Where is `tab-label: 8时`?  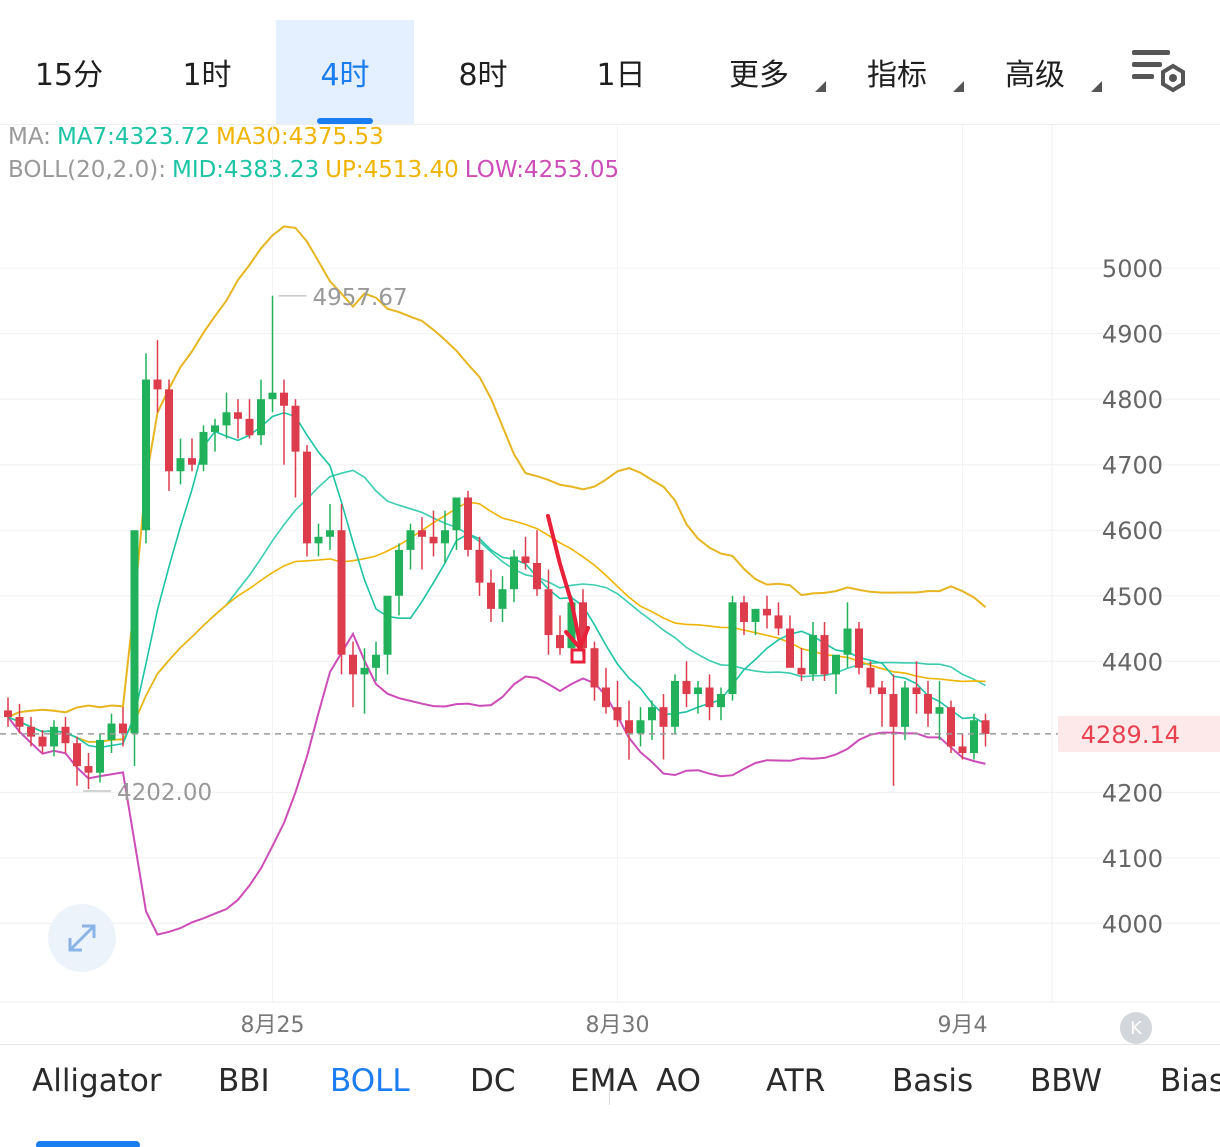 tab-label: 8时 is located at coordinates (483, 75).